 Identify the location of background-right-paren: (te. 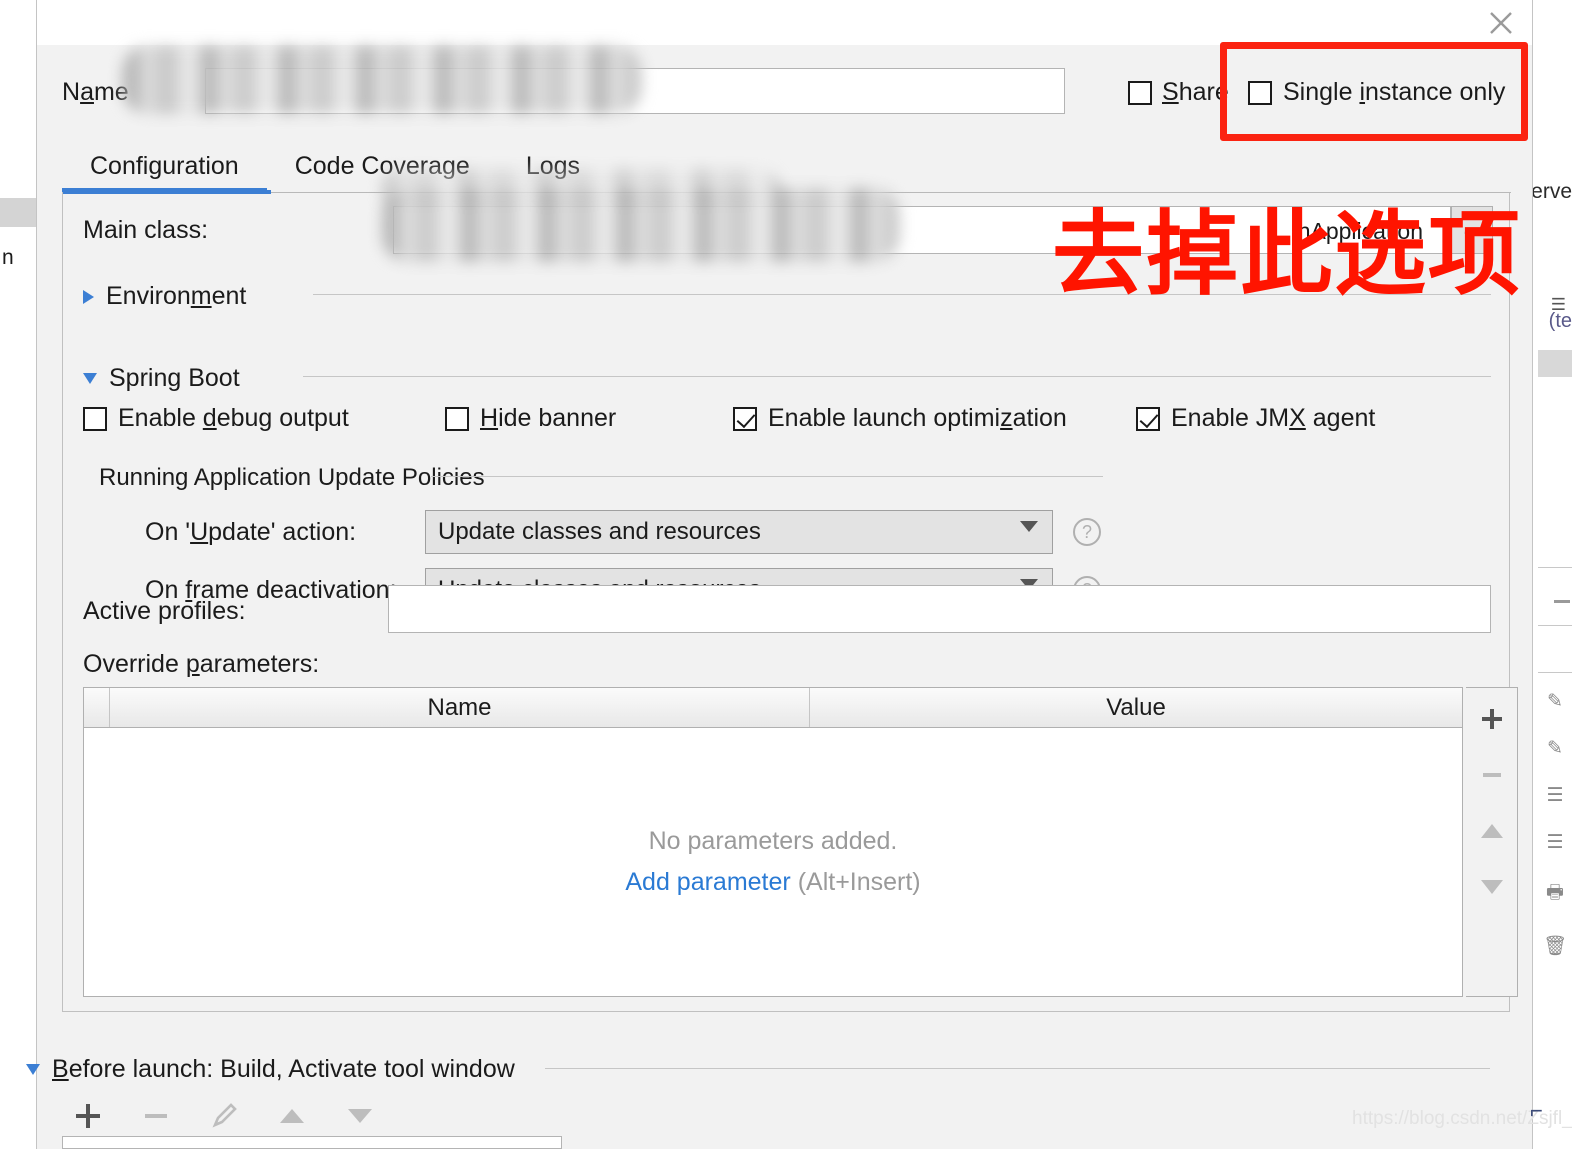
(1560, 321).